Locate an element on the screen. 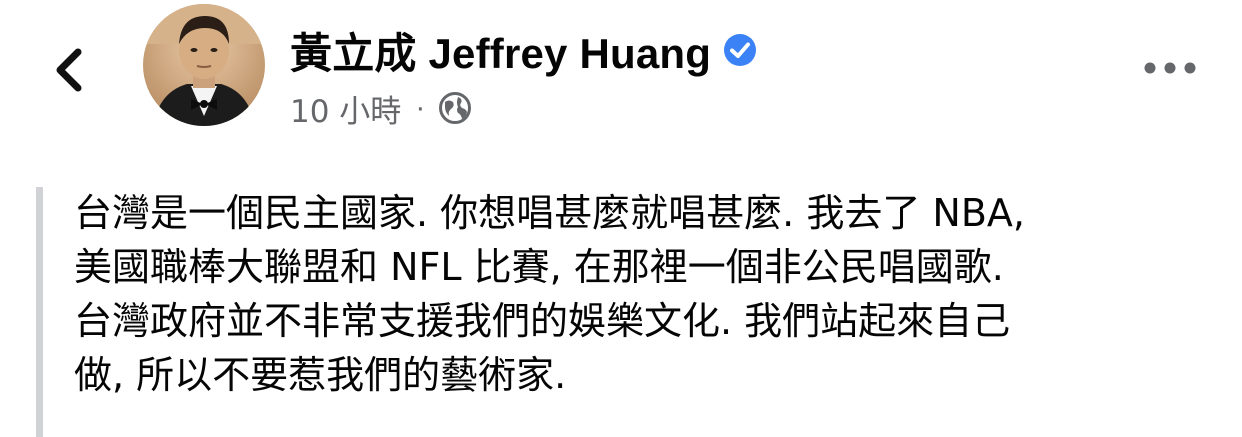  more-options-button is located at coordinates (1170, 68).